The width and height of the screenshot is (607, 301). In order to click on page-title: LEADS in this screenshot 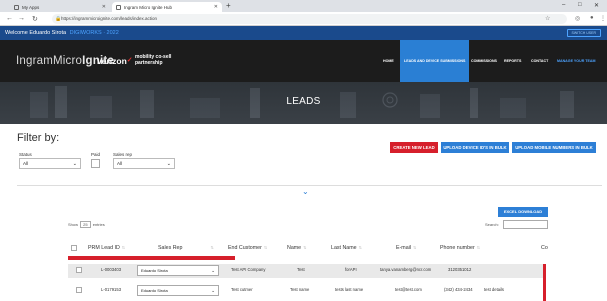, I will do `click(303, 101)`.